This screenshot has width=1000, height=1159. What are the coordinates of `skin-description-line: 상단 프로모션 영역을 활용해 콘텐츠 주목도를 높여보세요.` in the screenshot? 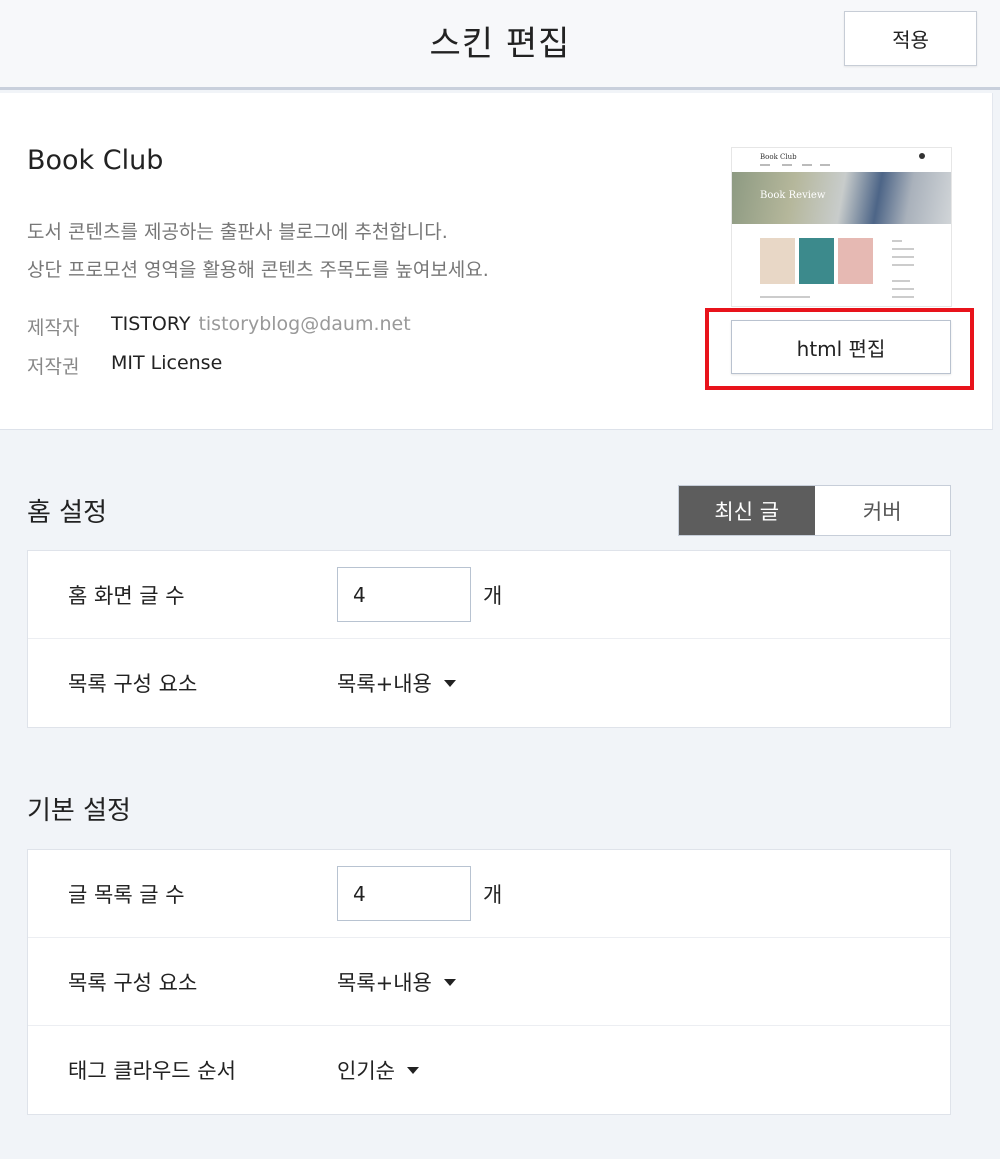 It's located at (258, 270).